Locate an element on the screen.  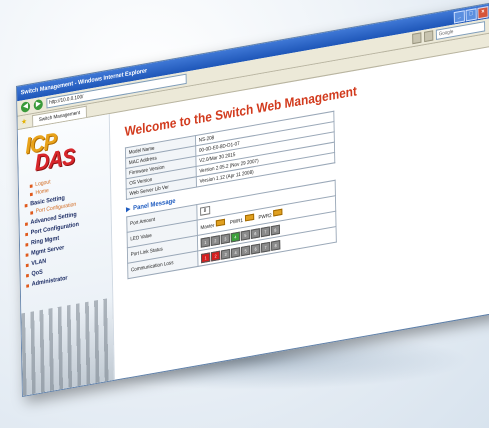
led-label: PWR1 is located at coordinates (236, 222).